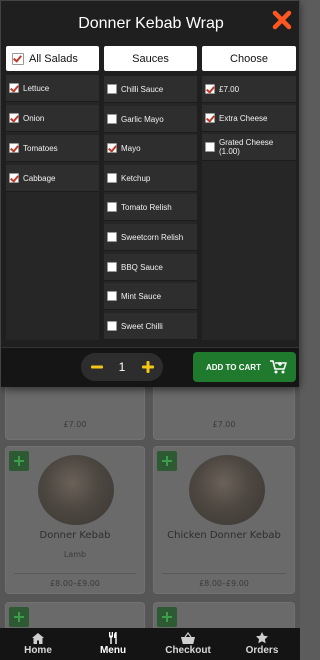 This screenshot has height=660, width=320. I want to click on cutlery-icon, so click(113, 638).